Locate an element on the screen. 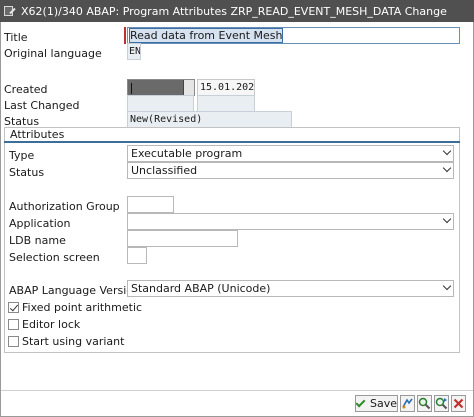 Image resolution: width=474 pixels, height=417 pixels. editor-lock-row: Editor lock is located at coordinates (44, 324).